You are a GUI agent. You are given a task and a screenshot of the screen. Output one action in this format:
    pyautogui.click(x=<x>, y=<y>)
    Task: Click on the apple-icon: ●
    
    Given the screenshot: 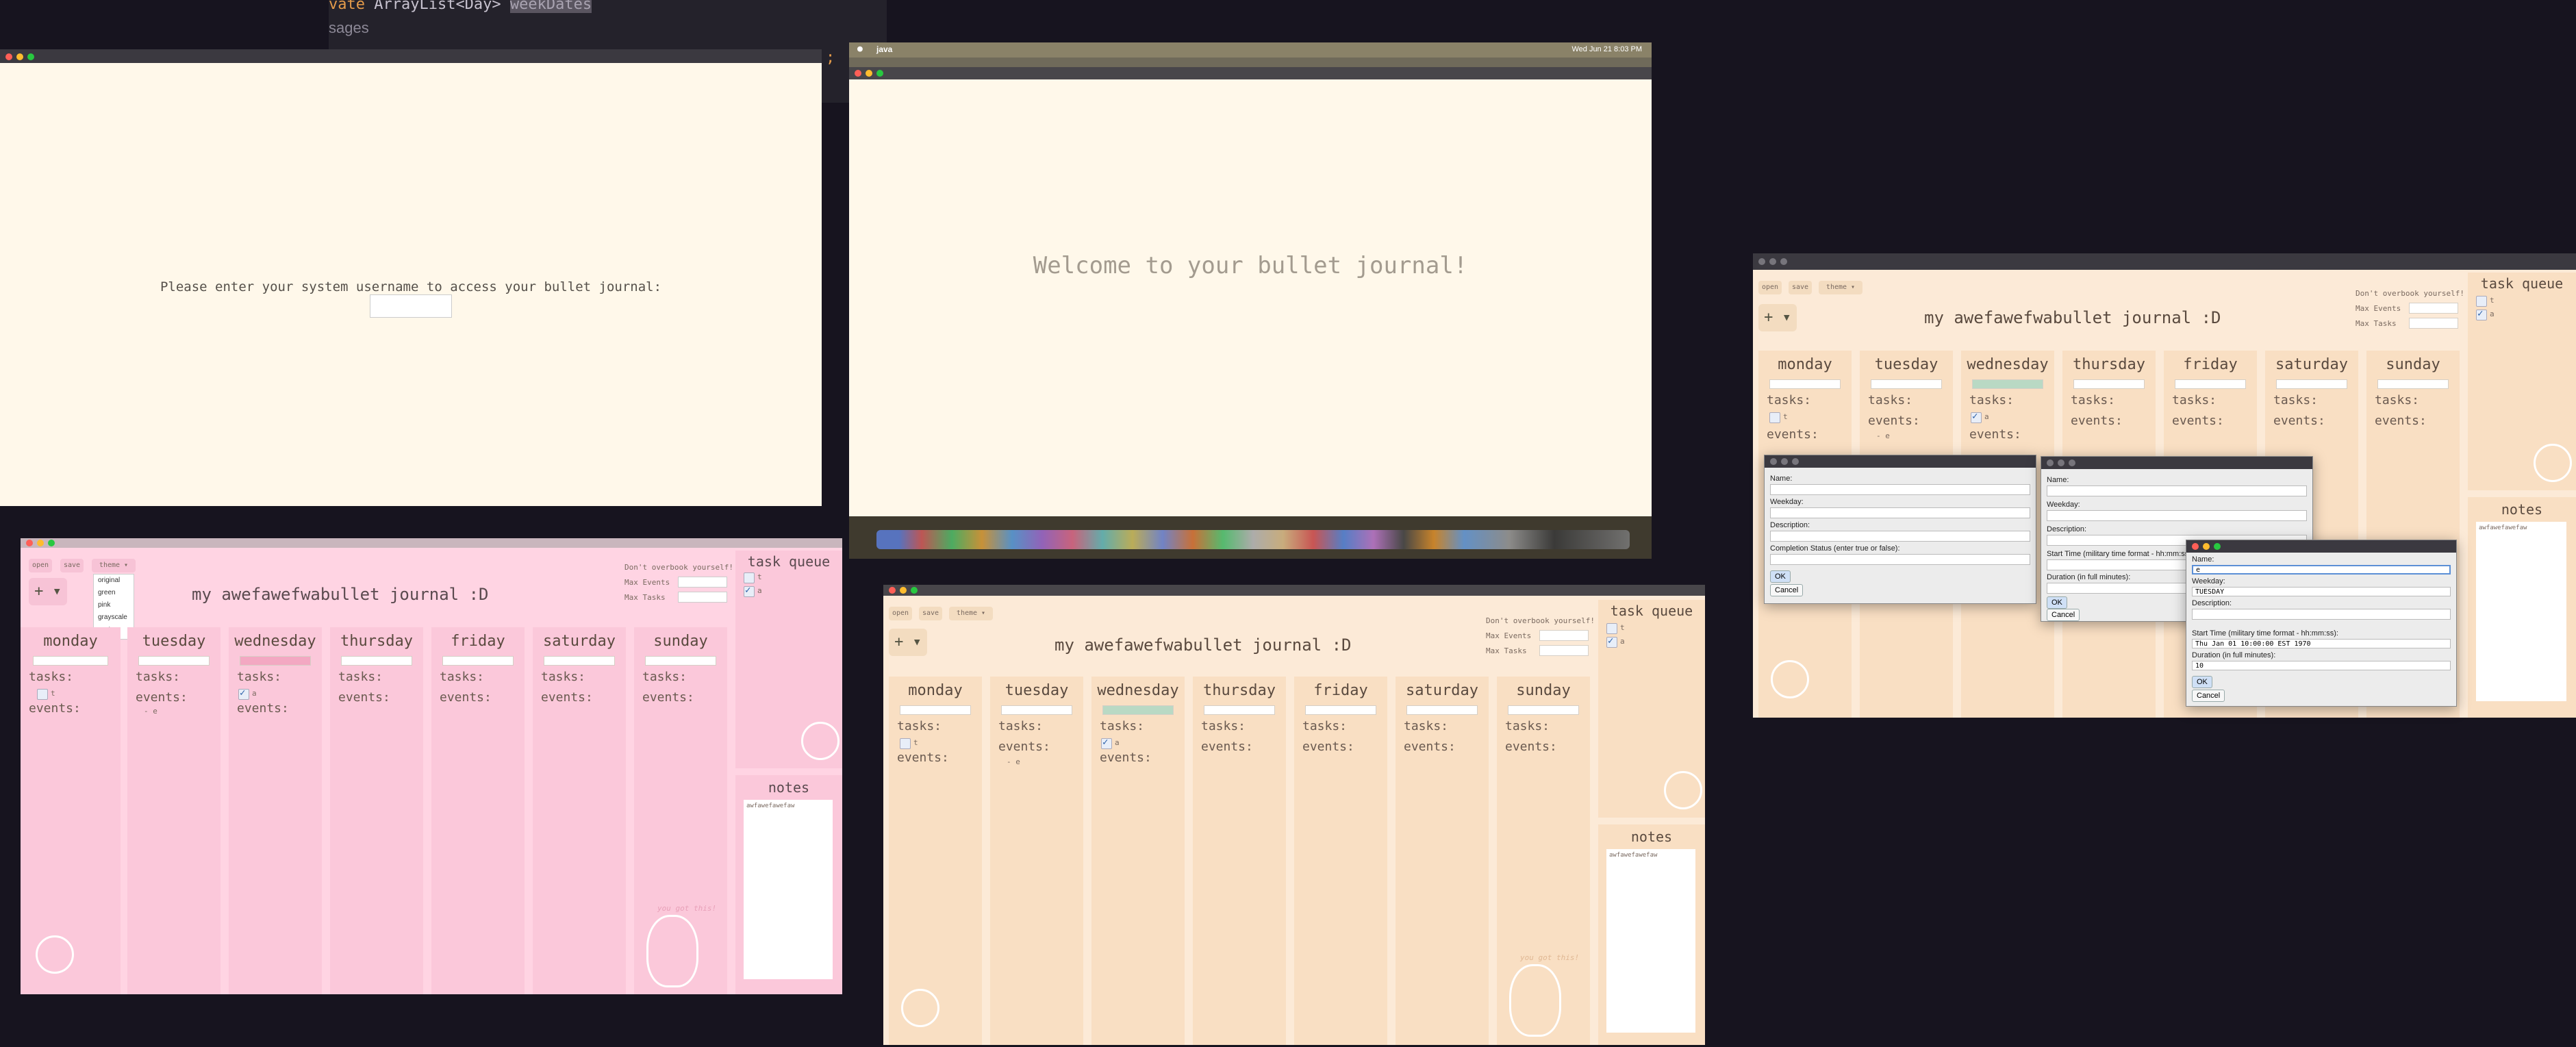 What is the action you would take?
    pyautogui.click(x=860, y=49)
    